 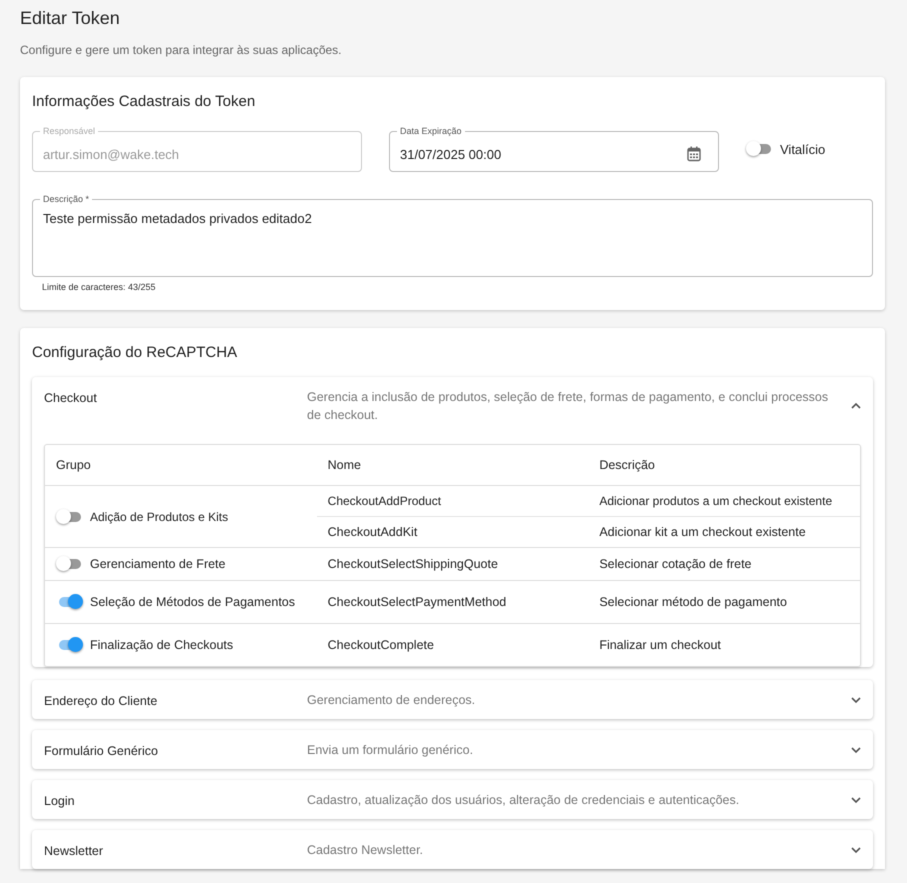 I want to click on section-title: Formulário Genérico, so click(x=101, y=750).